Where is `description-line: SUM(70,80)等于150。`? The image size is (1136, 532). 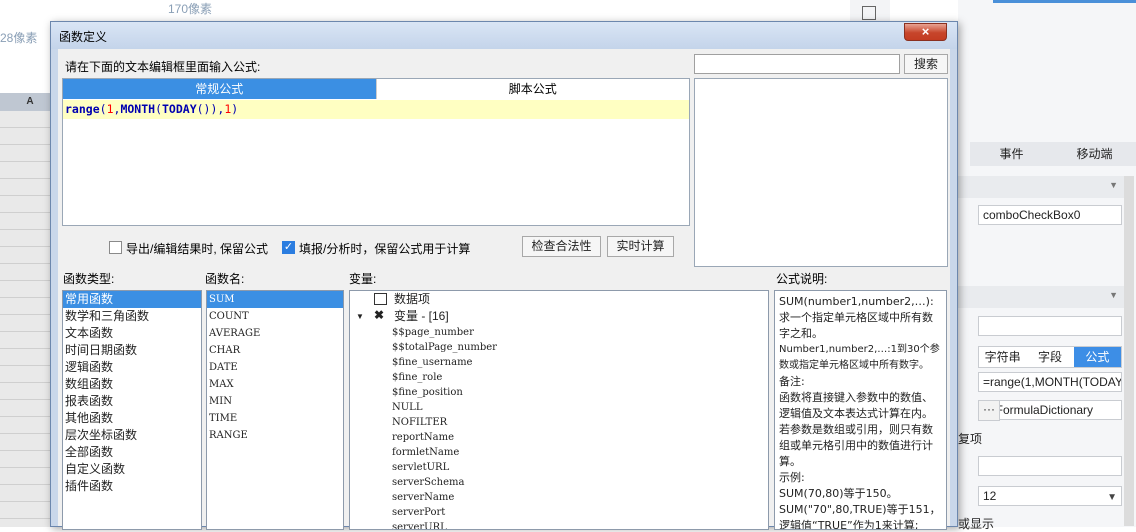 description-line: SUM(70,80)等于150。 is located at coordinates (838, 493).